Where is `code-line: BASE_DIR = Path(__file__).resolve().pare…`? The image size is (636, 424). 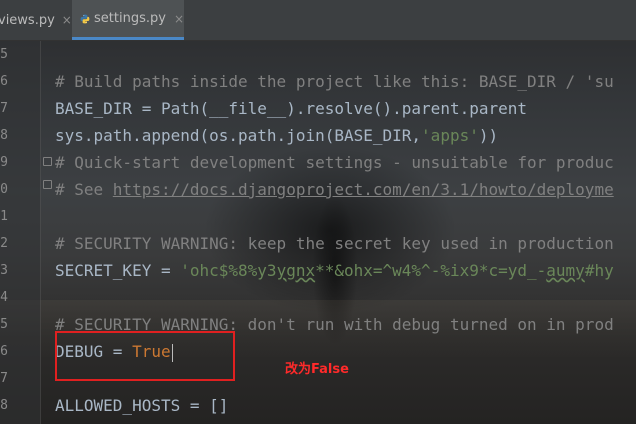
code-line: BASE_DIR = Path(__file__).resolve().pare… is located at coordinates (291, 108).